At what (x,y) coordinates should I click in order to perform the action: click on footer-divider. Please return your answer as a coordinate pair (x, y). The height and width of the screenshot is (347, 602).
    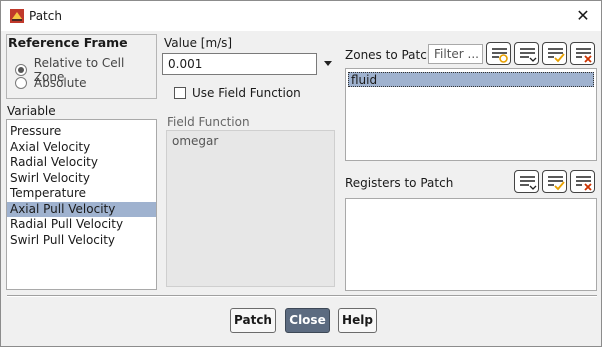
    Looking at the image, I should click on (302, 296).